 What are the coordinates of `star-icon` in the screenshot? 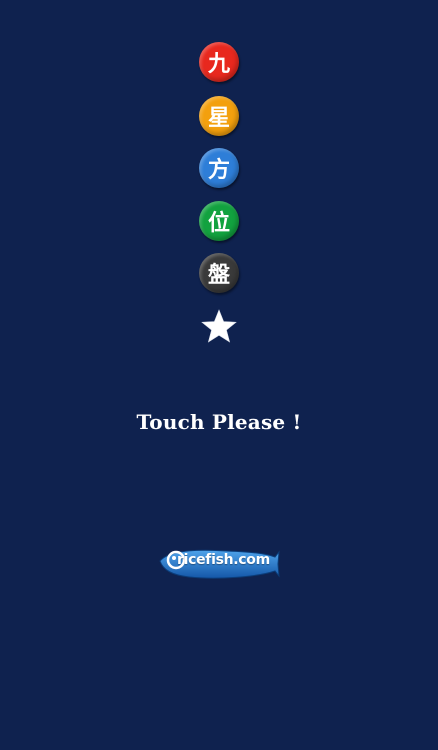 It's located at (219, 327).